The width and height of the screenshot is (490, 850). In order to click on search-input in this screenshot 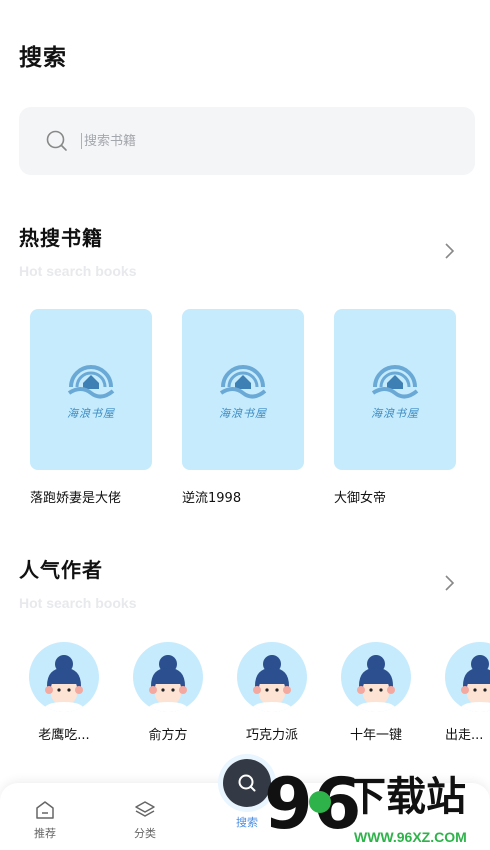, I will do `click(231, 141)`.